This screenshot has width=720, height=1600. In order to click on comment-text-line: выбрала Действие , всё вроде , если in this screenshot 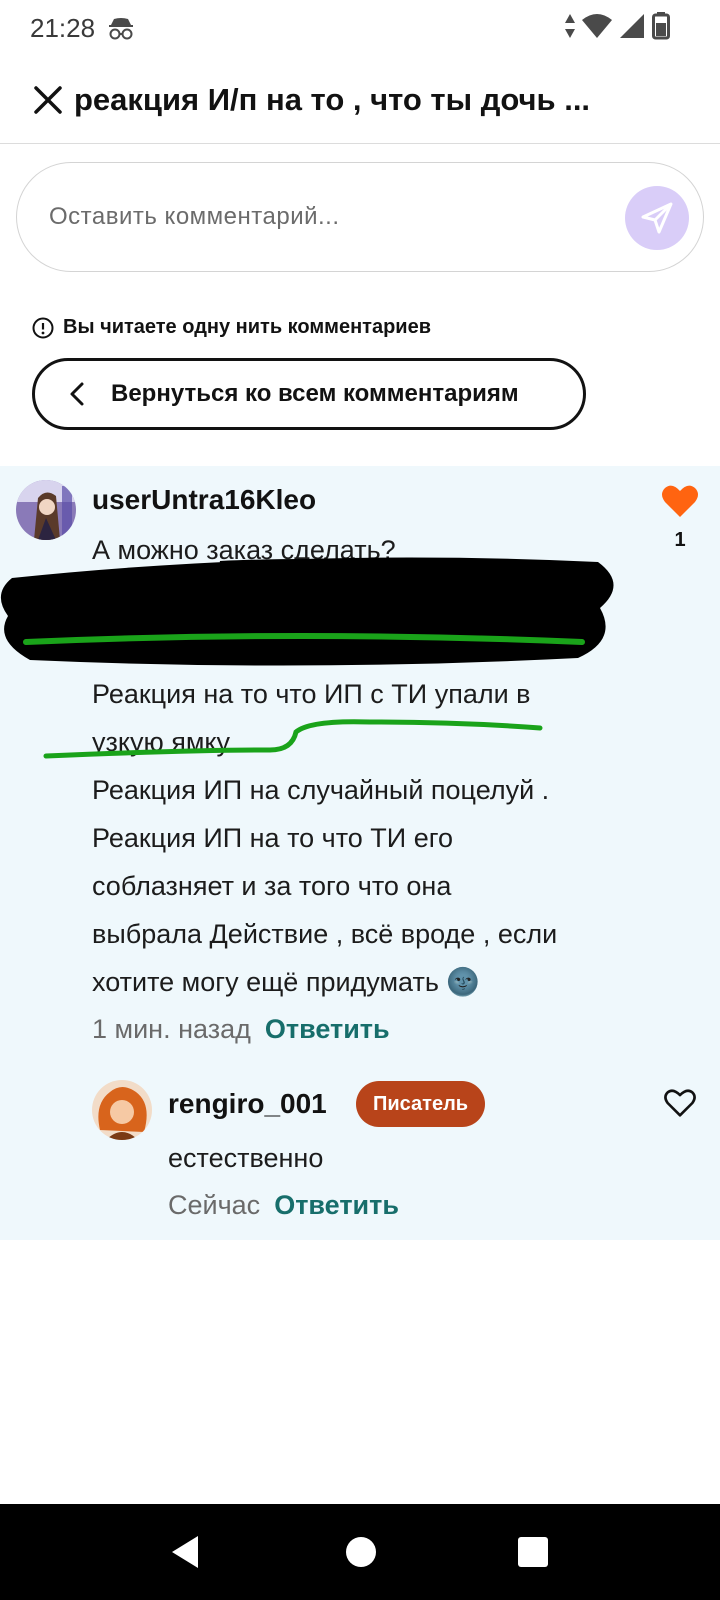, I will do `click(325, 934)`.